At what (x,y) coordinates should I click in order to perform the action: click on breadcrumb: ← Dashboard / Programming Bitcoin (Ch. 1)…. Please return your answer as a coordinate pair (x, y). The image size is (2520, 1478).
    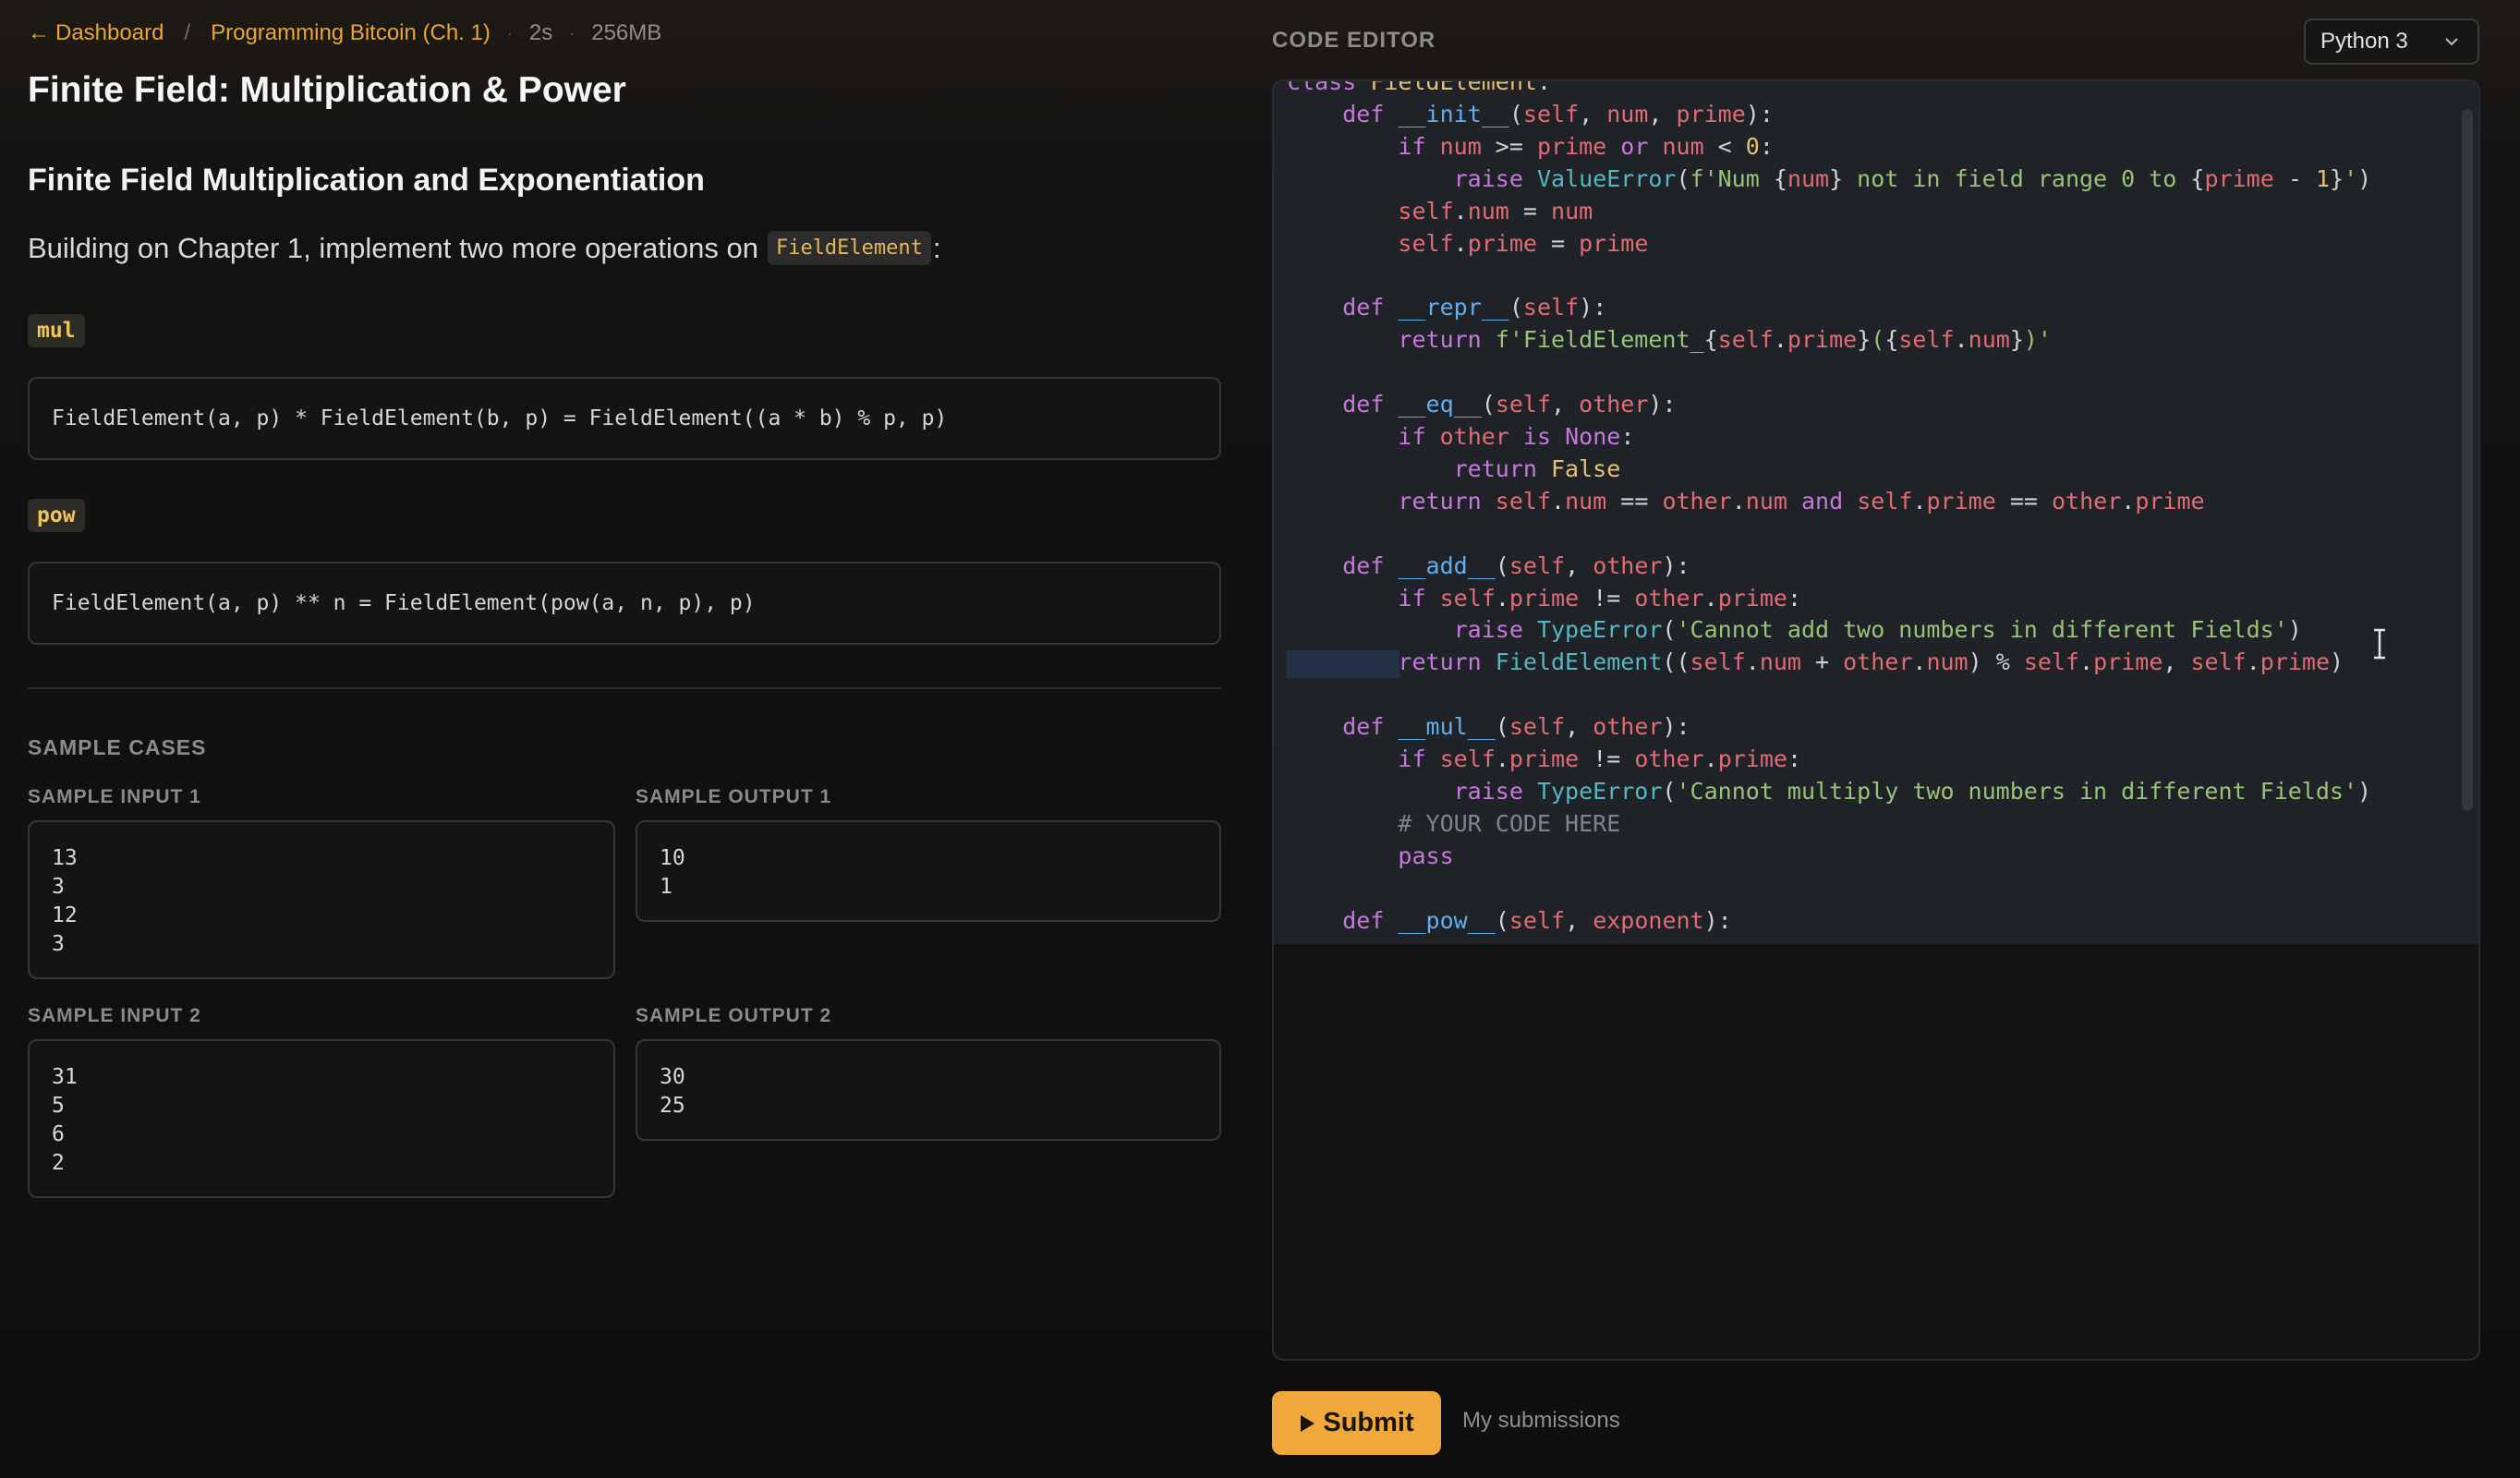
    Looking at the image, I should click on (344, 33).